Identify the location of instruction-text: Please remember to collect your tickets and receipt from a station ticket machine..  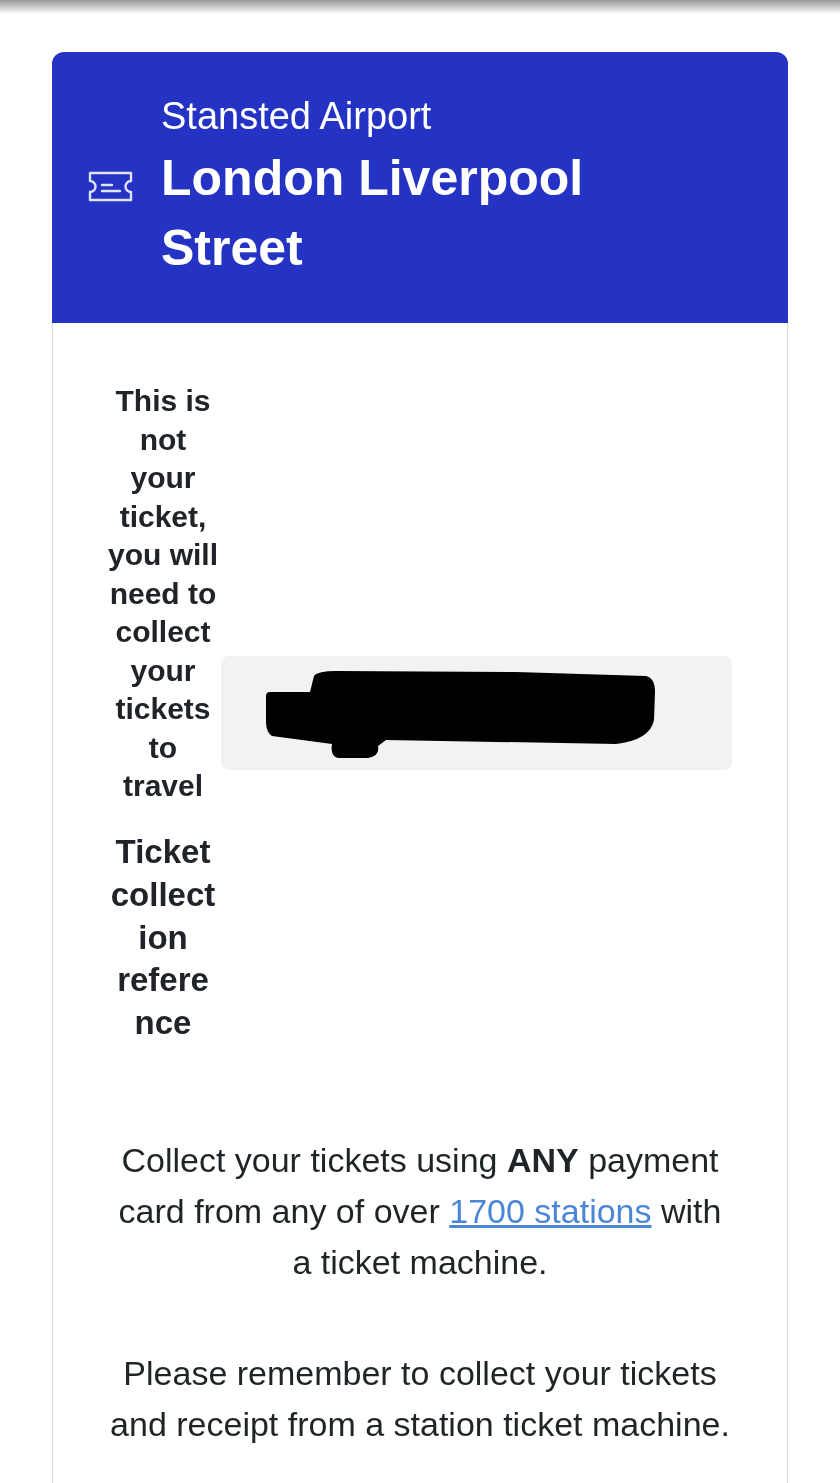
(420, 1398).